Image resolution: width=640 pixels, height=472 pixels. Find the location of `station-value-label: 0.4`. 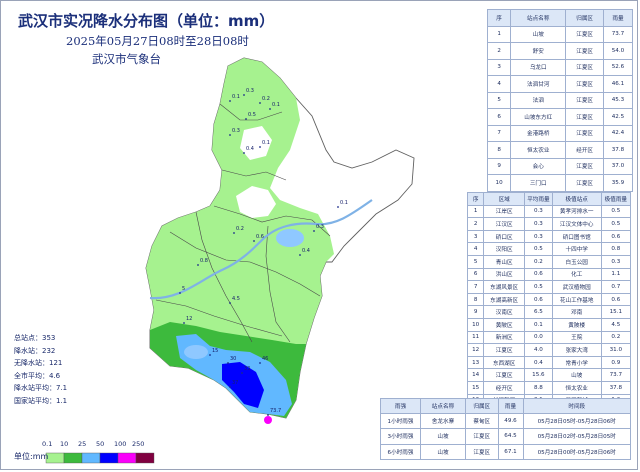

station-value-label: 0.4 is located at coordinates (306, 251).